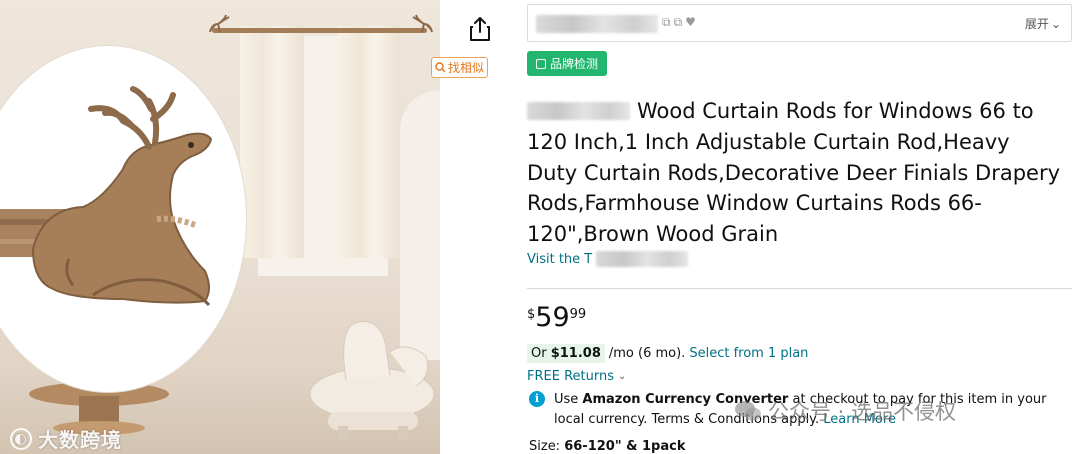 The width and height of the screenshot is (1080, 454). What do you see at coordinates (540, 63) in the screenshot?
I see `checkbox-icon` at bounding box center [540, 63].